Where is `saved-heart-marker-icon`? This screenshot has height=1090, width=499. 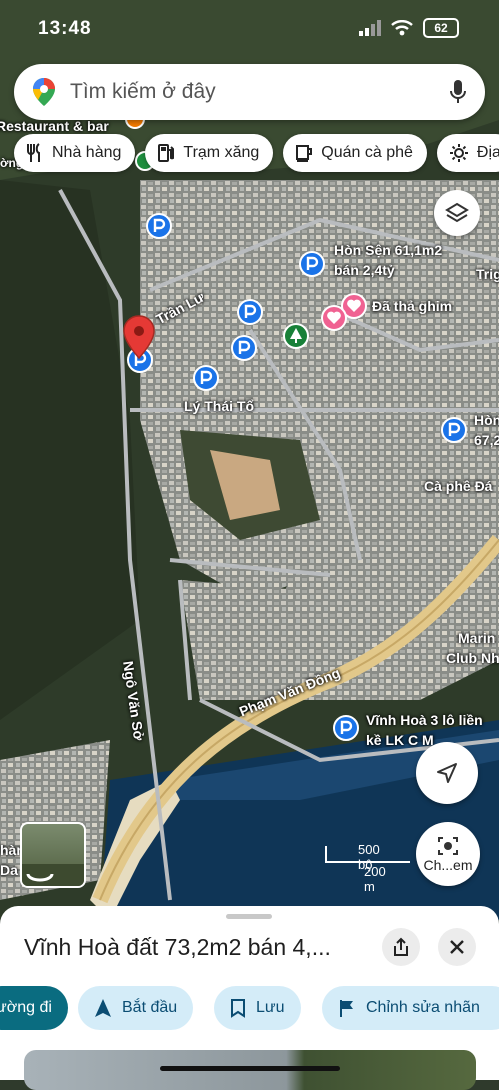 saved-heart-marker-icon is located at coordinates (334, 318).